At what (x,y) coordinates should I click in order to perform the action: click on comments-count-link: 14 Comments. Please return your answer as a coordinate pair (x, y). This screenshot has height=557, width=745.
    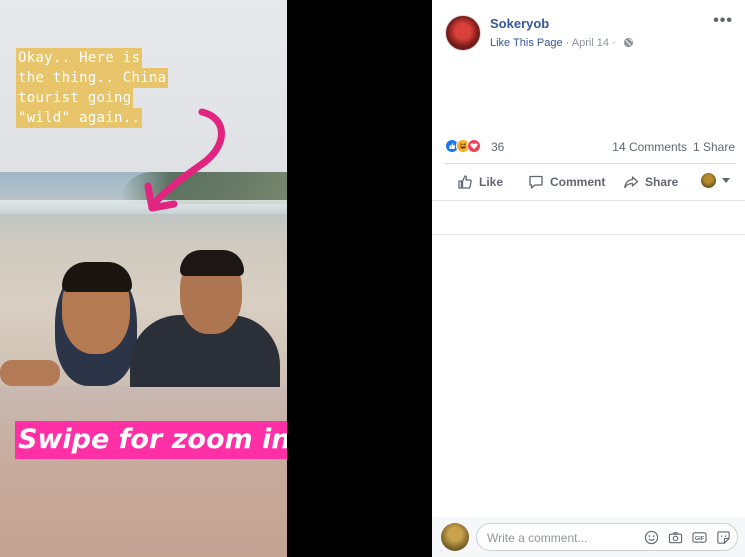
    Looking at the image, I should click on (649, 147).